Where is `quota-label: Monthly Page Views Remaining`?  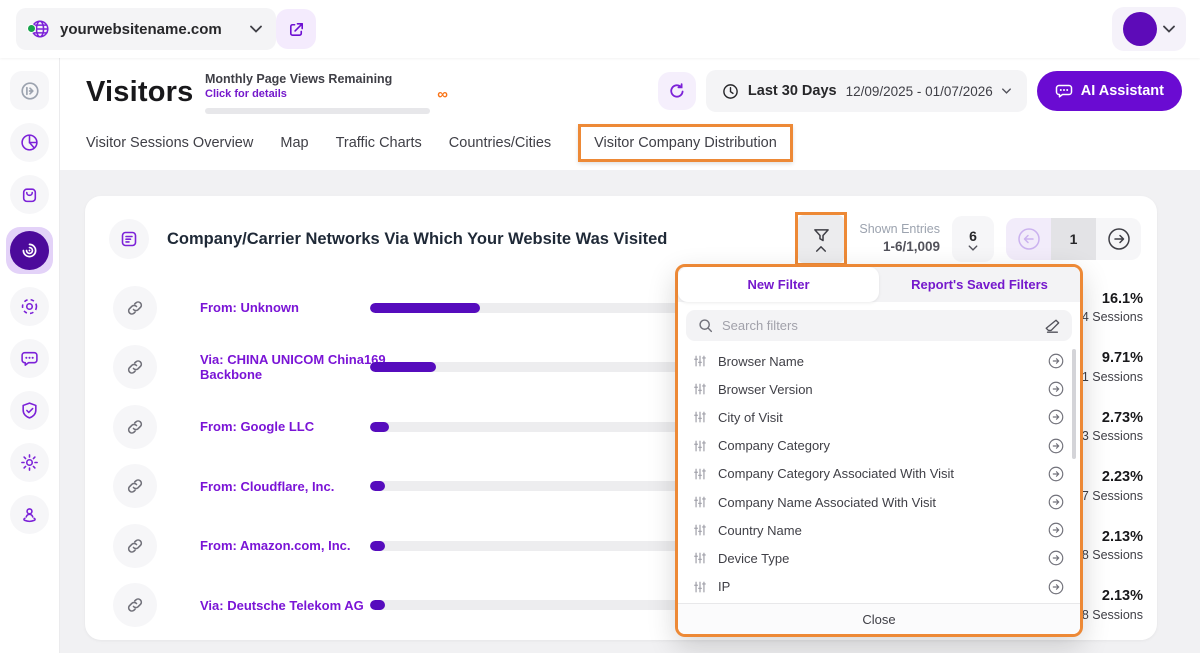
quota-label: Monthly Page Views Remaining is located at coordinates (299, 79).